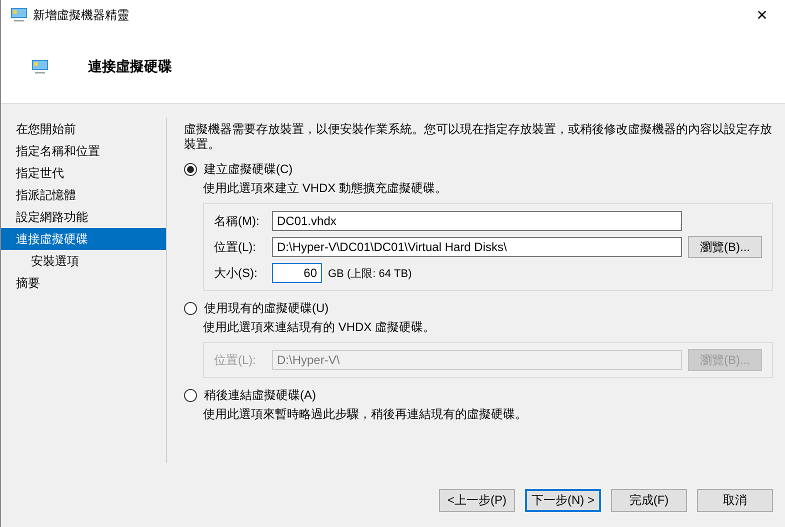 The width and height of the screenshot is (785, 527). What do you see at coordinates (83, 239) in the screenshot?
I see `nav-item: 連接虛擬硬碟` at bounding box center [83, 239].